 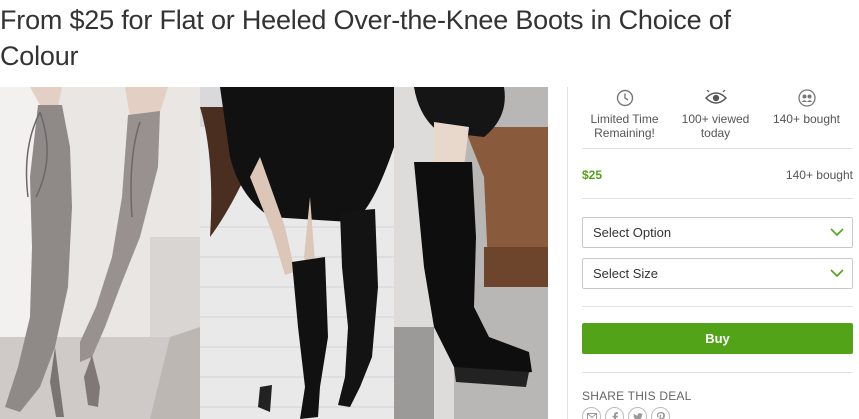 I want to click on stat-bought: 140+ bought, so click(x=806, y=113).